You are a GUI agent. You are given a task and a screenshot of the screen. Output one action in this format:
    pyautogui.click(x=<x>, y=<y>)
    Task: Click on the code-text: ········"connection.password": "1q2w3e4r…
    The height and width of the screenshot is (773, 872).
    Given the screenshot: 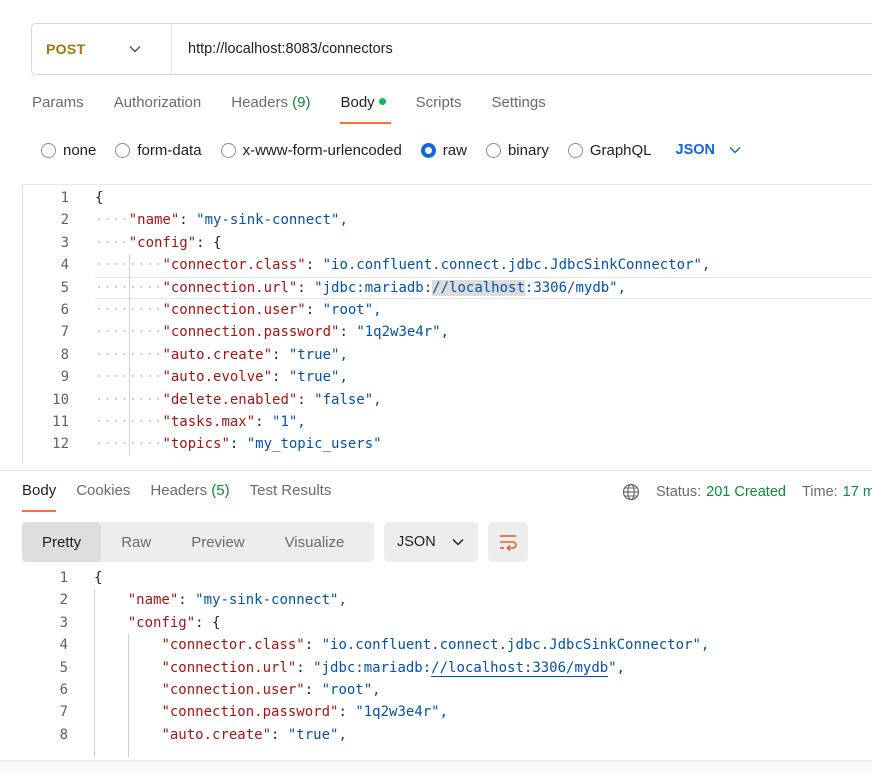 What is the action you would take?
    pyautogui.click(x=272, y=332)
    